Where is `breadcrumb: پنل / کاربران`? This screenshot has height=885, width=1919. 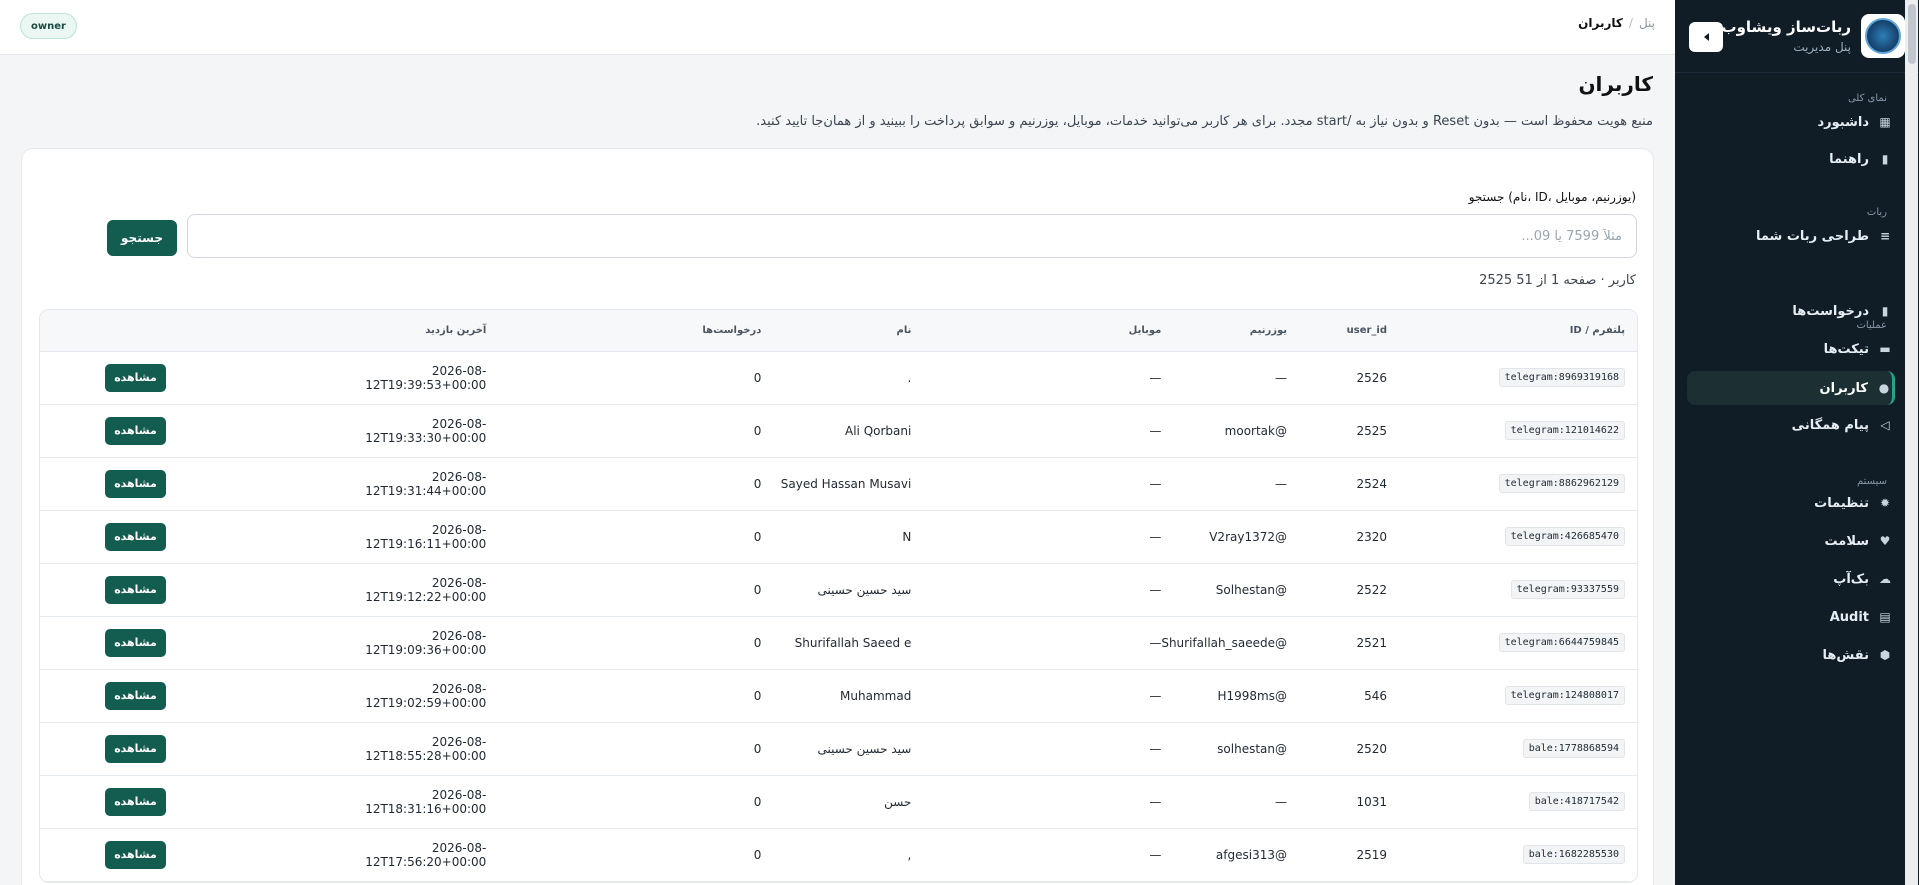 breadcrumb: پنل / کاربران is located at coordinates (1616, 23).